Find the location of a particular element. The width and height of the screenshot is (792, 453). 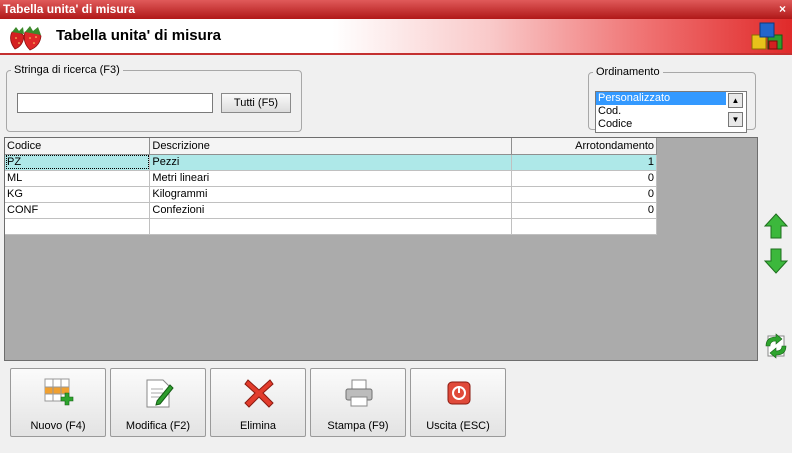

exit-button-label: Uscita (ESC) is located at coordinates (458, 426).